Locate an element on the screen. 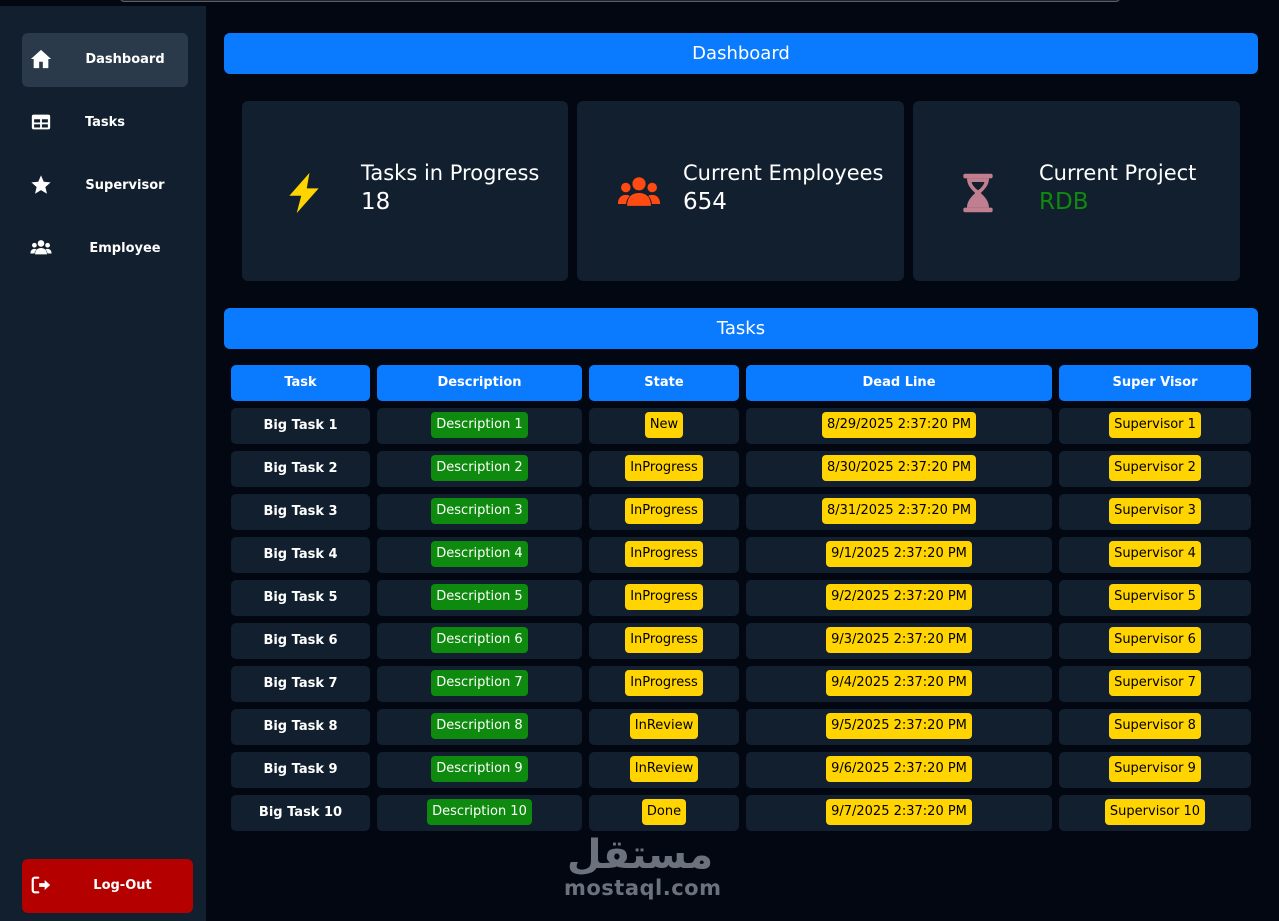  supervisor-badge: Supervisor 2 is located at coordinates (1155, 467).